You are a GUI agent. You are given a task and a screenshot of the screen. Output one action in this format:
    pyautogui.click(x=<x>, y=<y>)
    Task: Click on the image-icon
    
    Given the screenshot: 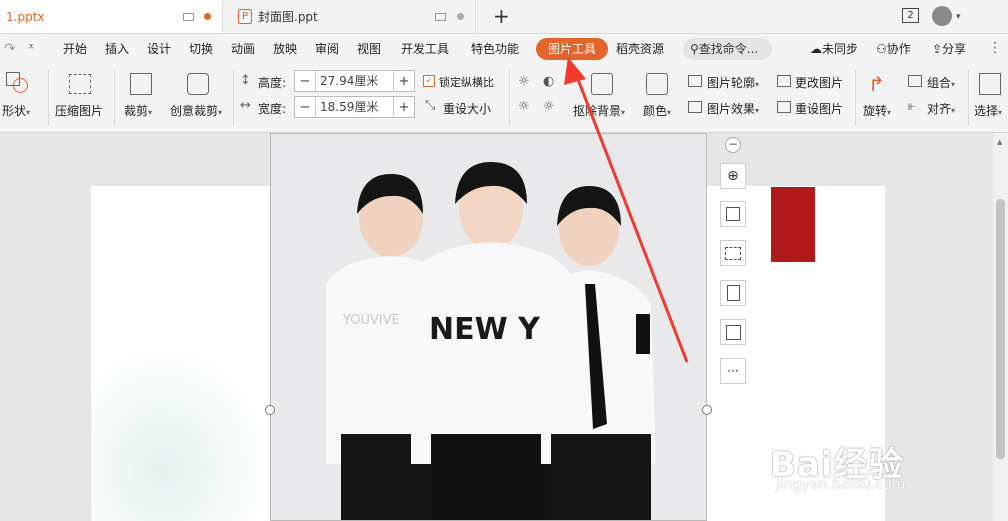 What is the action you would take?
    pyautogui.click(x=733, y=332)
    